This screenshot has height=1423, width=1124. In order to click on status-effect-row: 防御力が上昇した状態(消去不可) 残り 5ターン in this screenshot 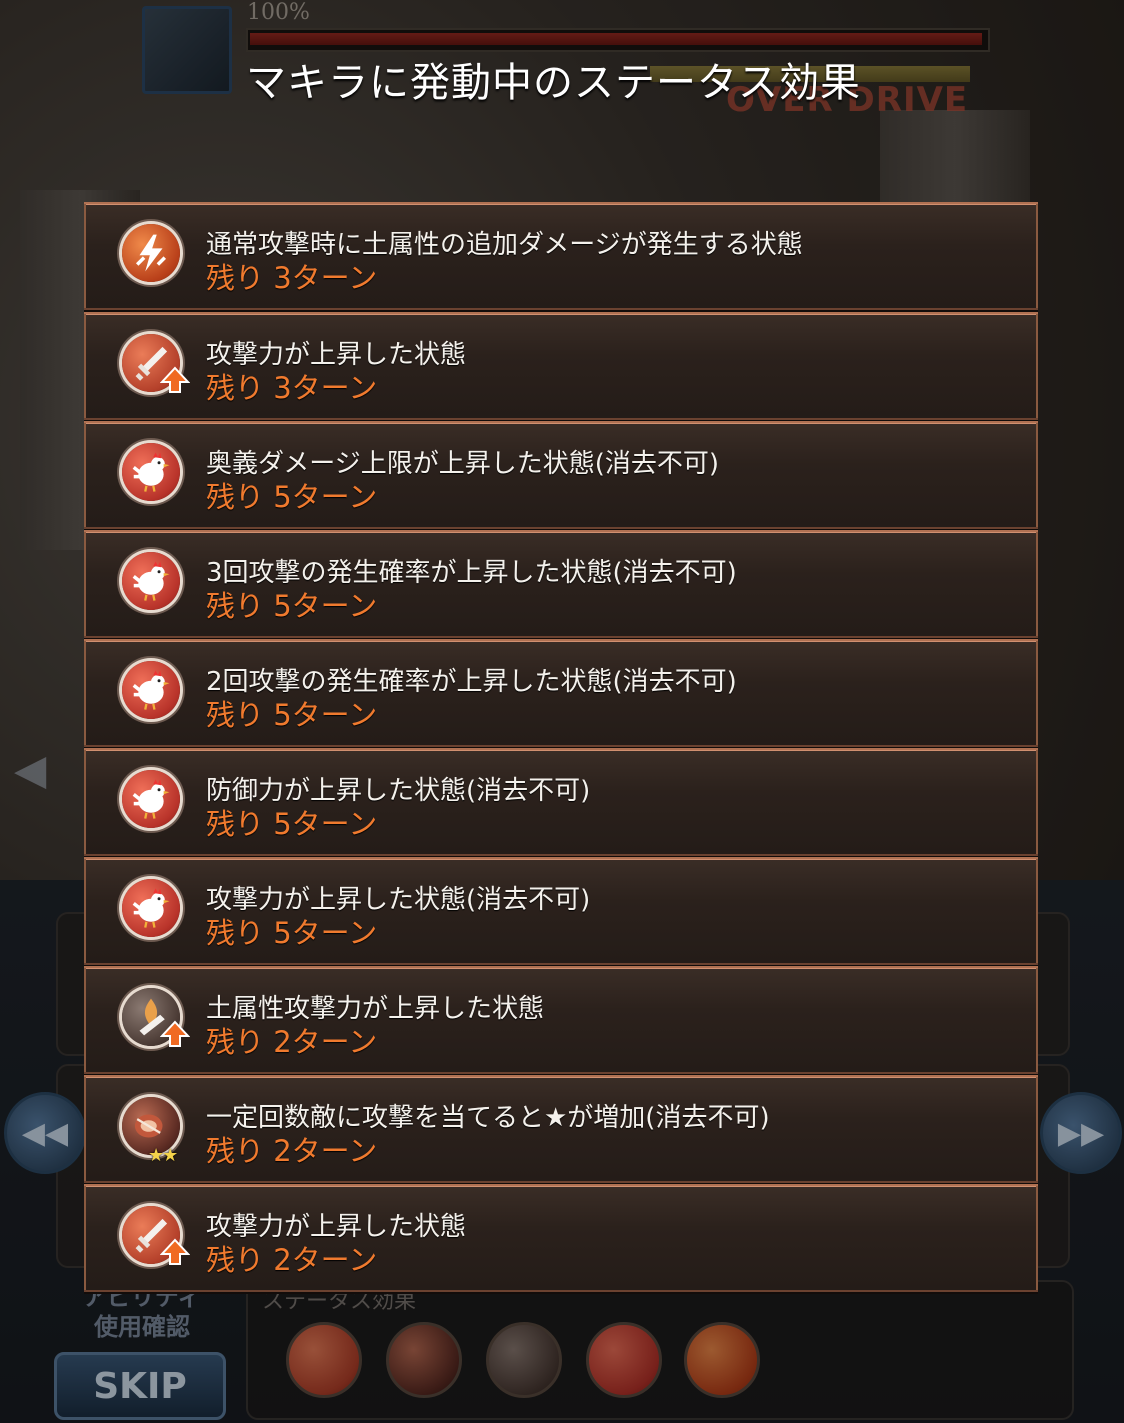, I will do `click(561, 802)`.